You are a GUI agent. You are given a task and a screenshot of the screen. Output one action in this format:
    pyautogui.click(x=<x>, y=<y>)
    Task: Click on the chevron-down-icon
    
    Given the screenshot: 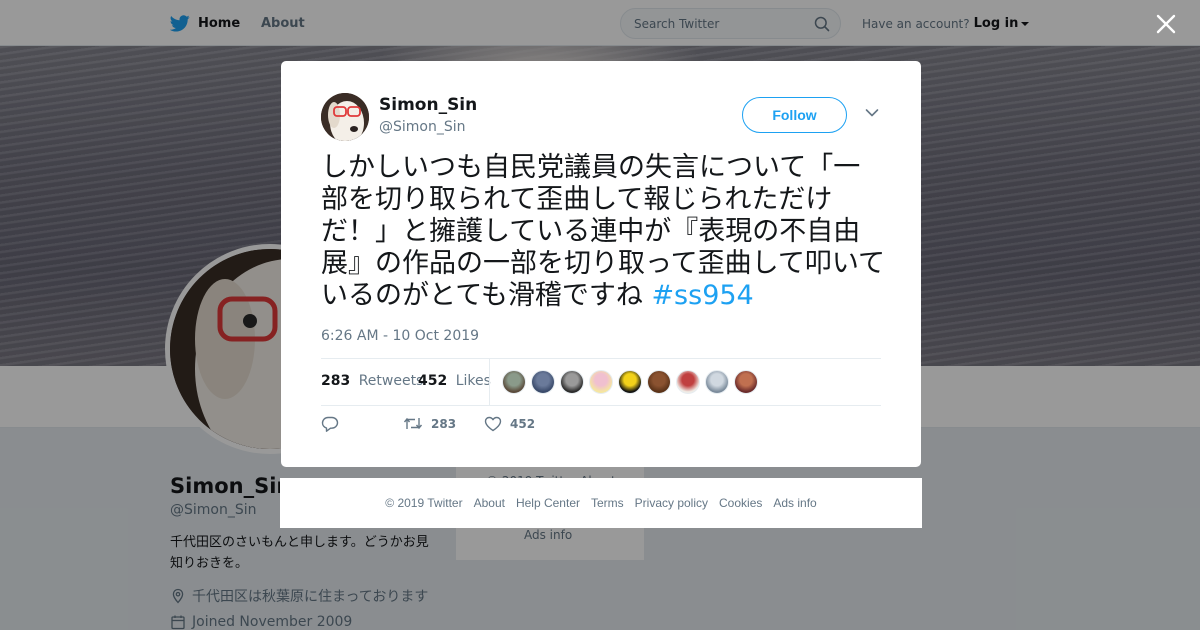 What is the action you would take?
    pyautogui.click(x=872, y=113)
    